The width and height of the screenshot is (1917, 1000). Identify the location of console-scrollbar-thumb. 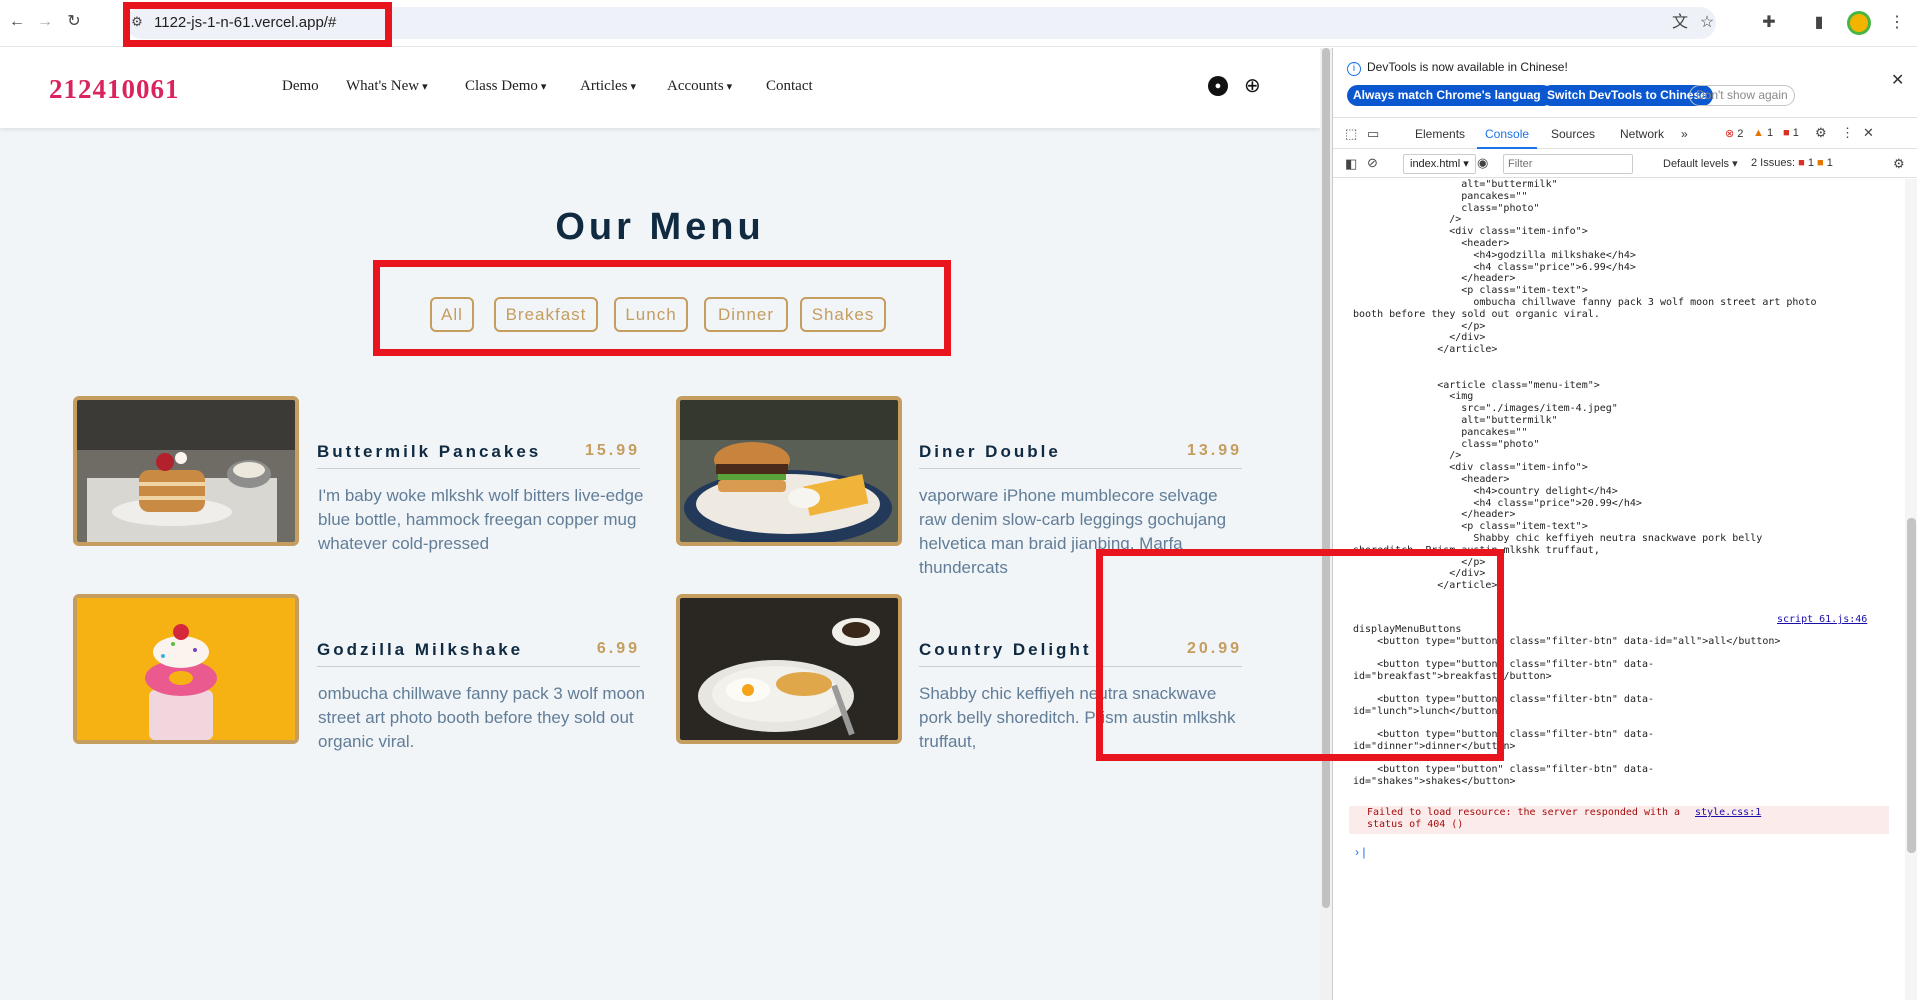
(1911, 685).